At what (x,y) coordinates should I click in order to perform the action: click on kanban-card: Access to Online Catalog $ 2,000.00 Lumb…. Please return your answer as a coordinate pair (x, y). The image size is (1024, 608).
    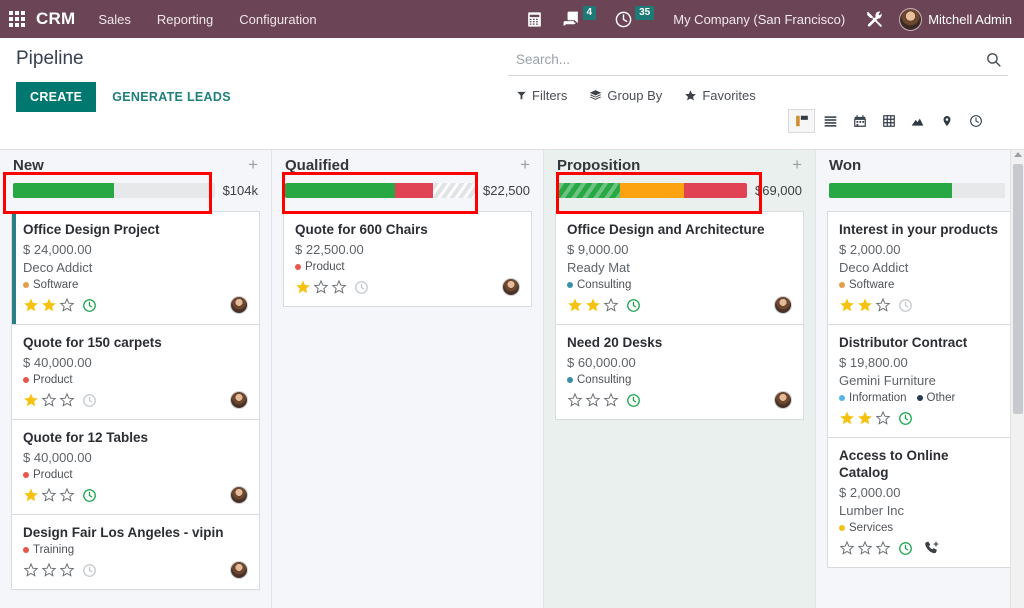
    Looking at the image, I should click on (920, 503).